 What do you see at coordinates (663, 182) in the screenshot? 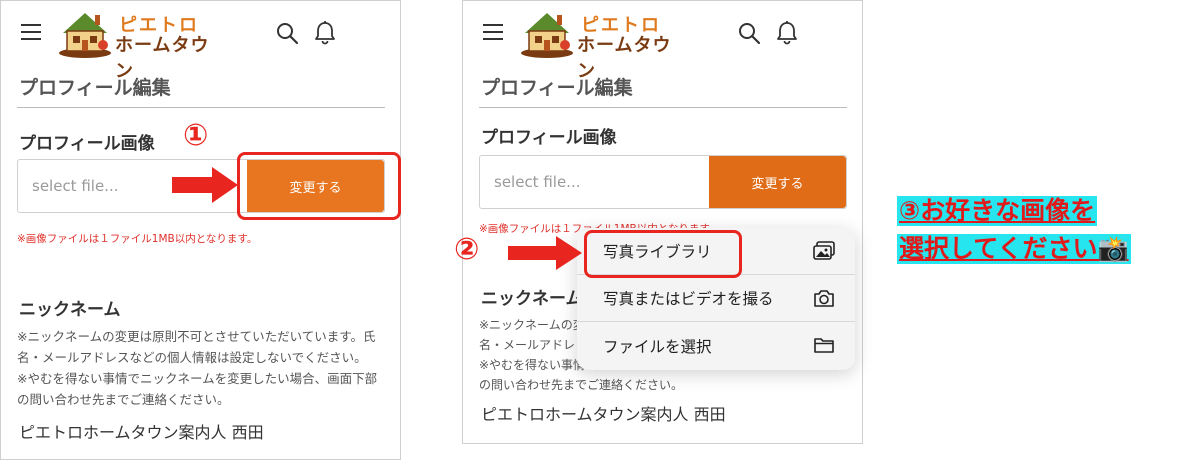
I see `file-input: select file... 変更する` at bounding box center [663, 182].